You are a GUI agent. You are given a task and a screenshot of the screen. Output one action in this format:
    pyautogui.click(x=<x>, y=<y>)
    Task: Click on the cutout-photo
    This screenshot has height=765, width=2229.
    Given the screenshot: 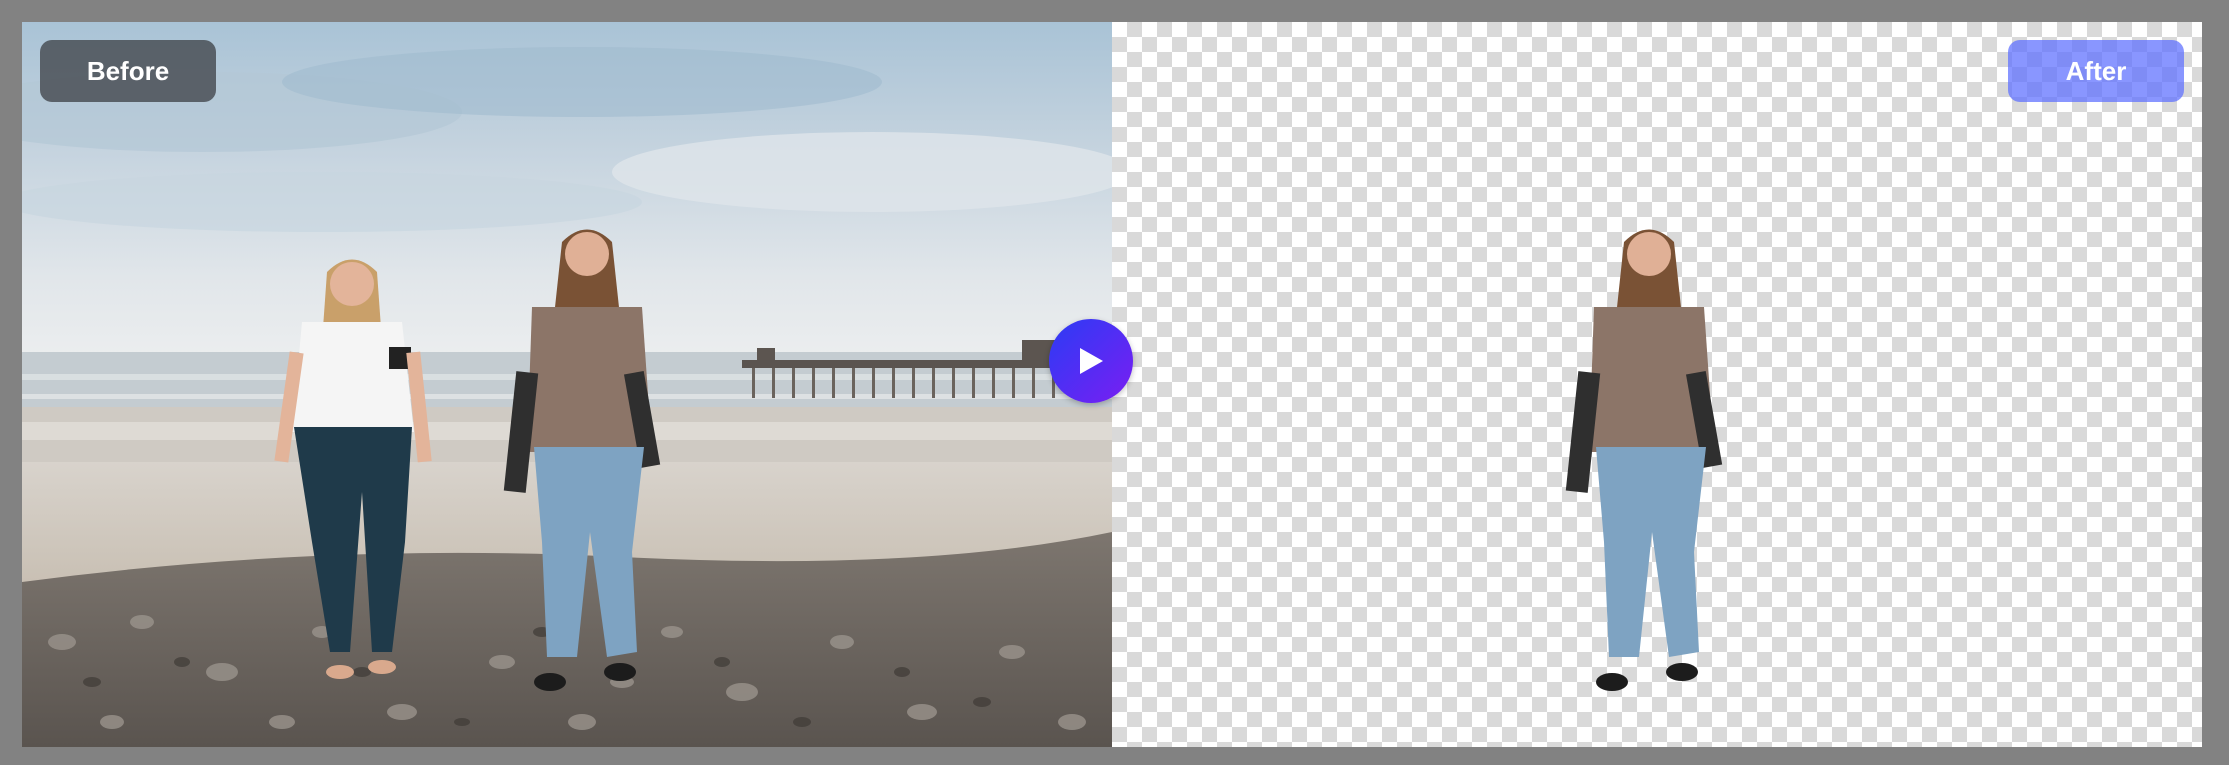 What is the action you would take?
    pyautogui.click(x=1644, y=460)
    